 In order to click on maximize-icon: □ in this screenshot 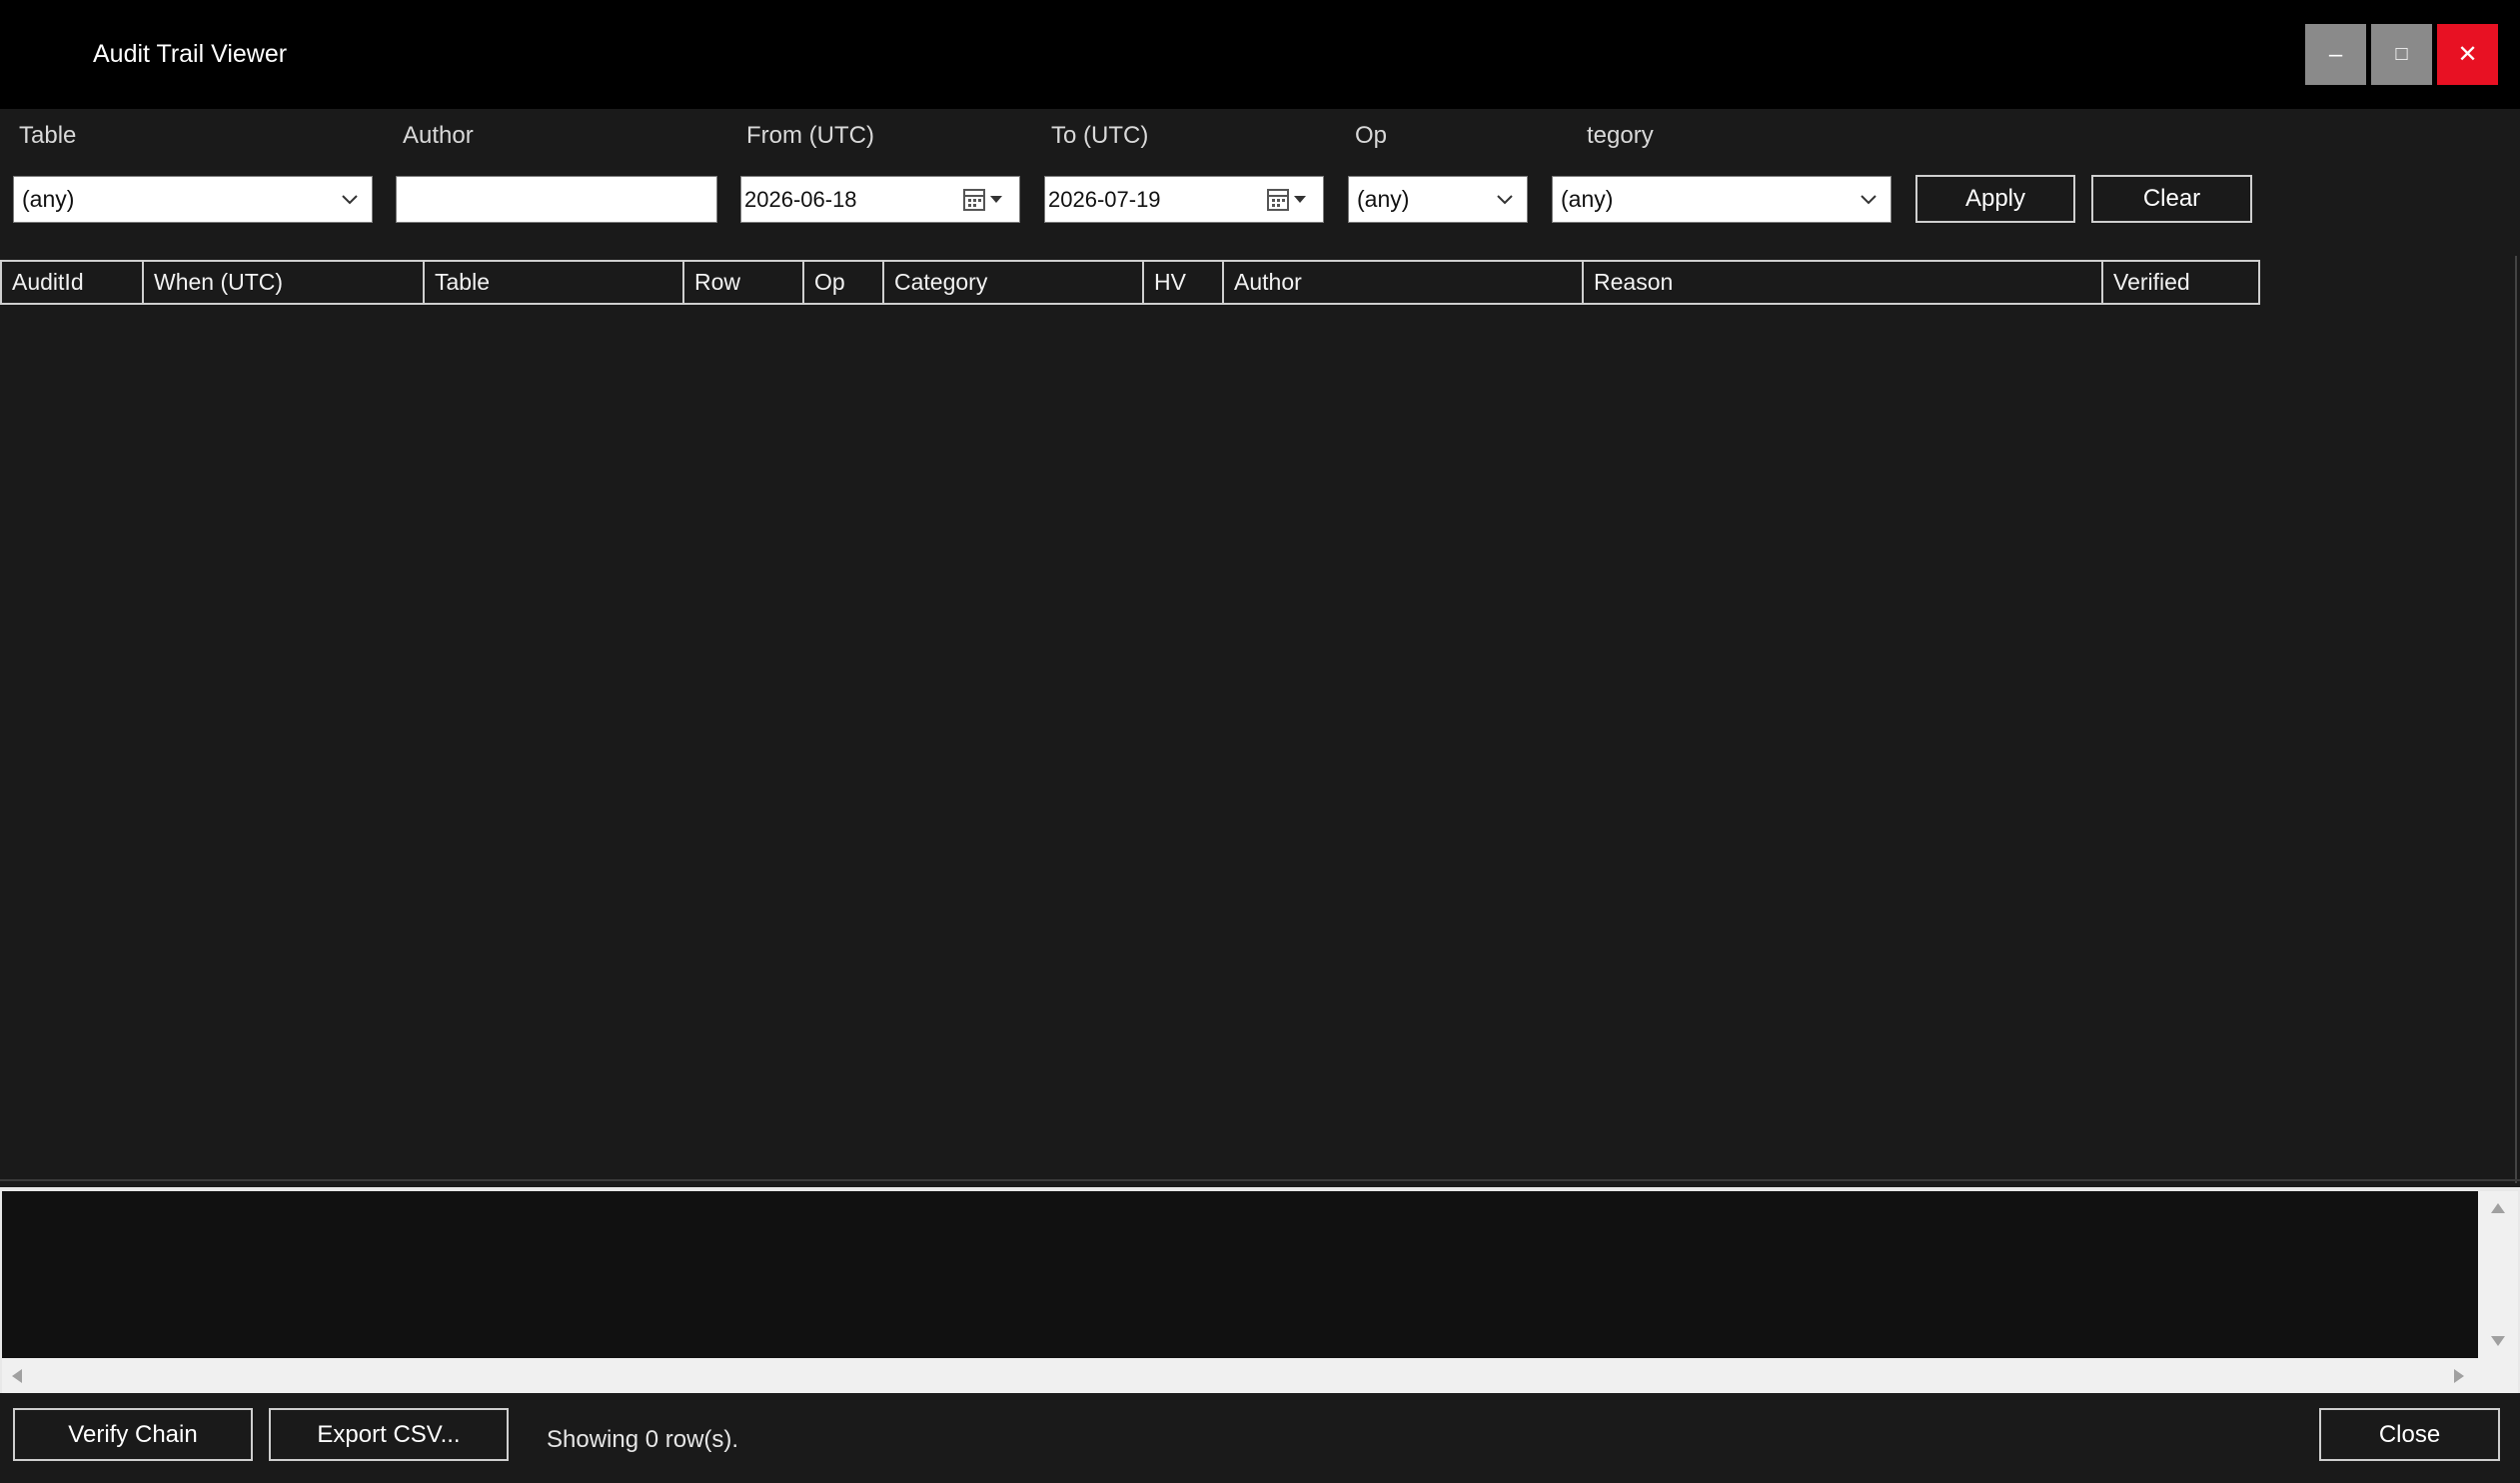, I will do `click(2401, 54)`.